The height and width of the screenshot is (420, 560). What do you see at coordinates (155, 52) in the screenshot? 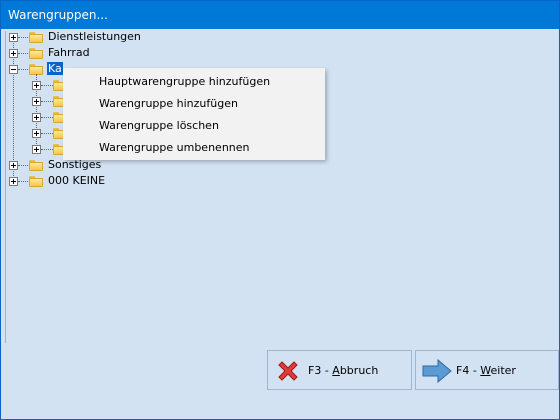
I see `tree-item-fahrrad: Fahrrad` at bounding box center [155, 52].